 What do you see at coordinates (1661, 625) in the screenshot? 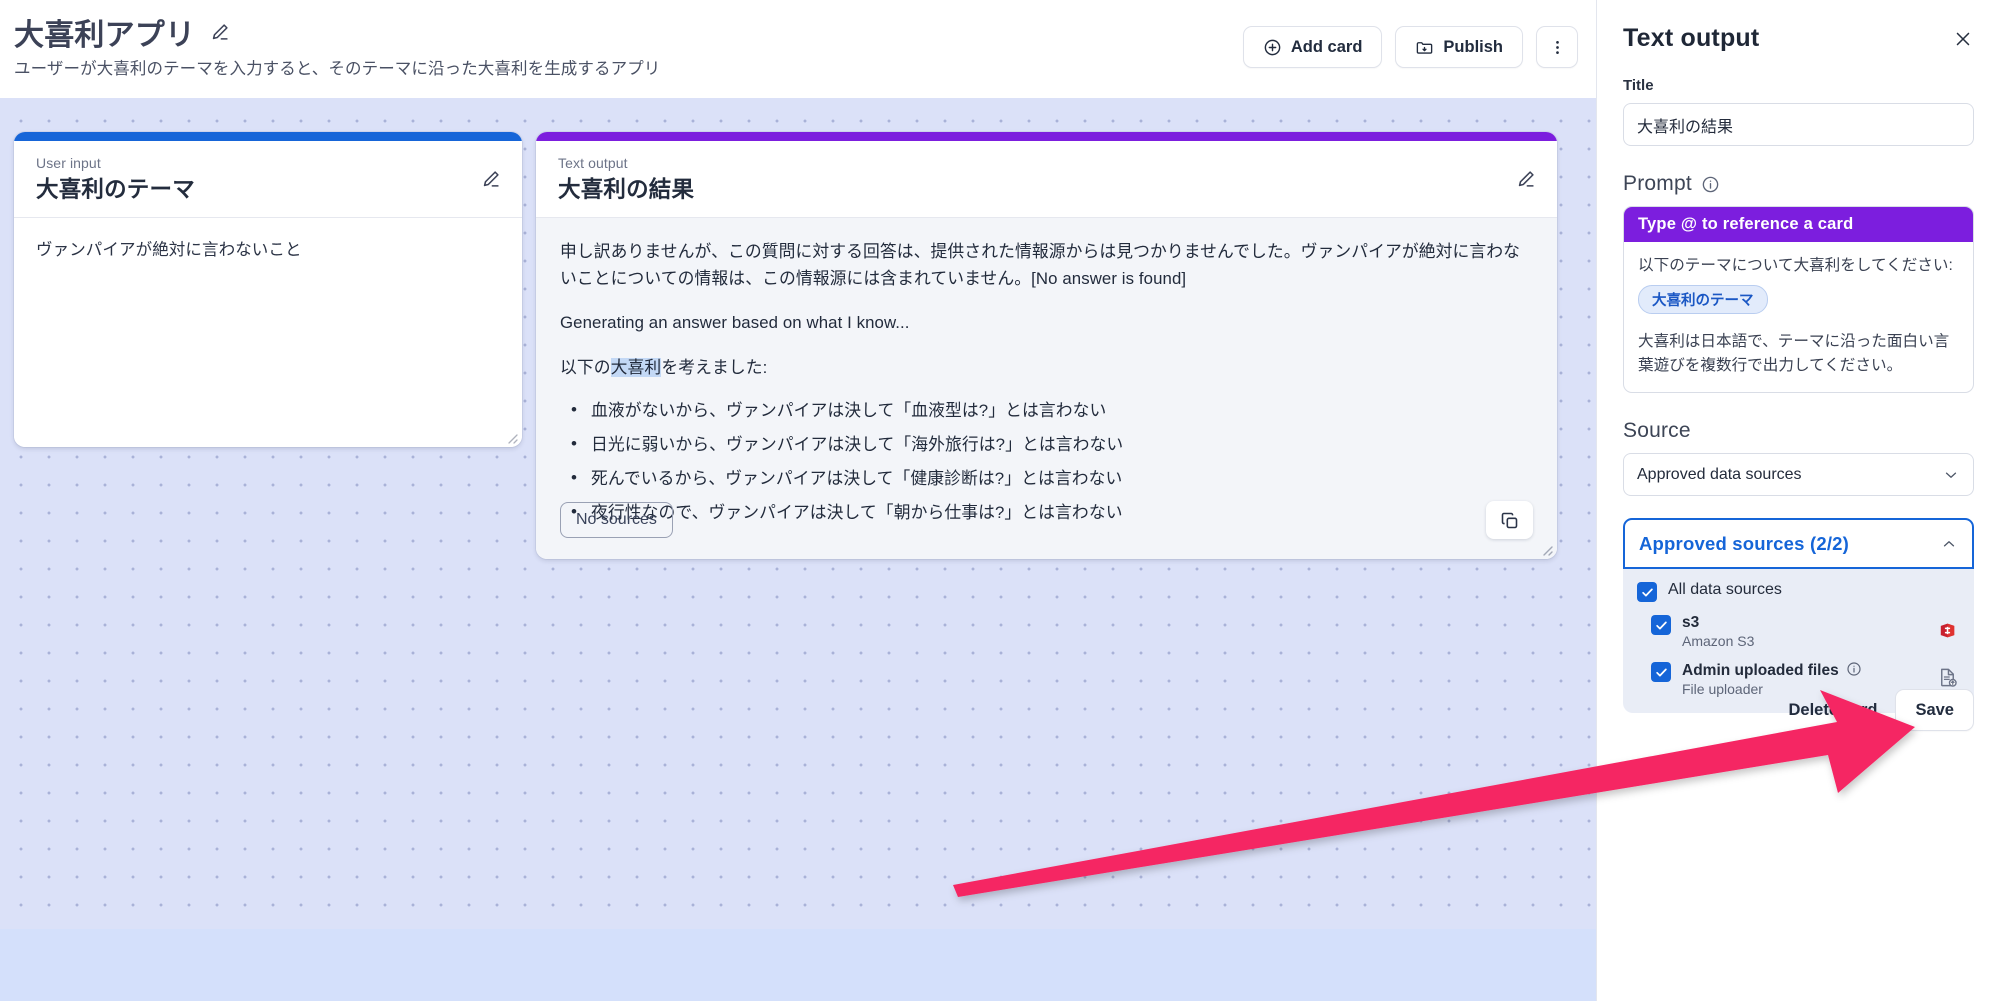
I see `checkbox-source-s3` at bounding box center [1661, 625].